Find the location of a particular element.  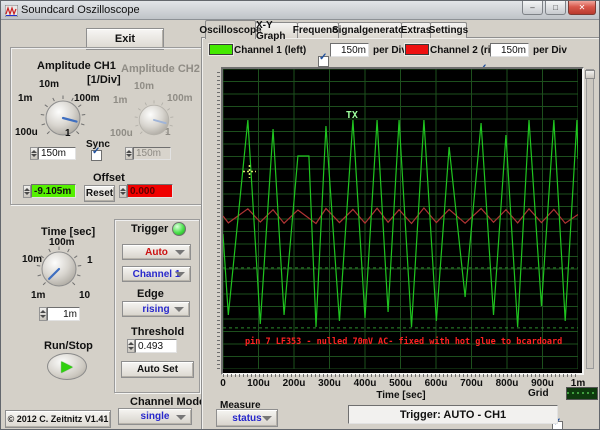

trigger-source-dropdown: Channel 1 is located at coordinates (156, 274).